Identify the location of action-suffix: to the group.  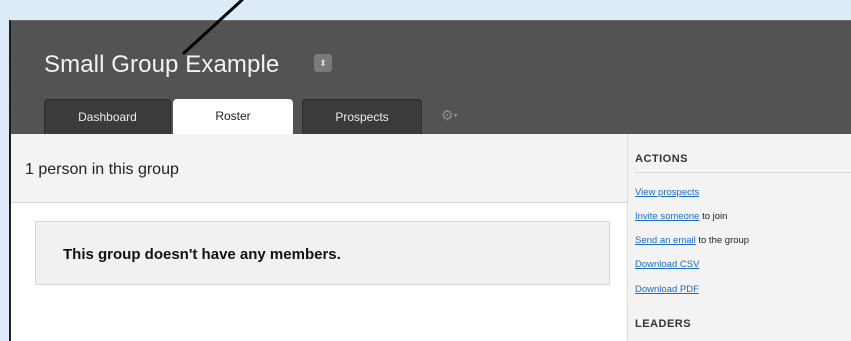
(722, 240).